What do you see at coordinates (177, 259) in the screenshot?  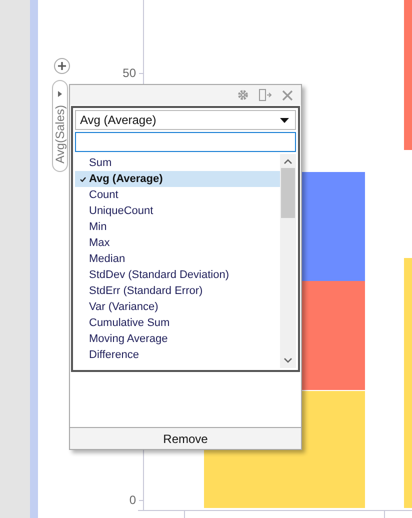 I see `list-item: Median` at bounding box center [177, 259].